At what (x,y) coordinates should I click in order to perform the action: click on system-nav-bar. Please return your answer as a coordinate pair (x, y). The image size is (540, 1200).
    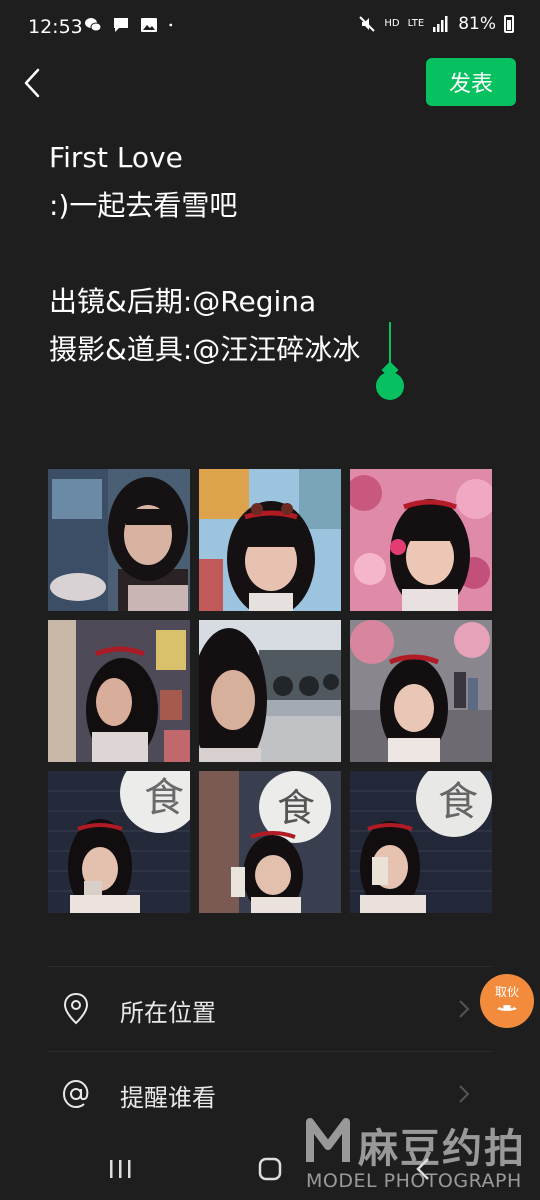
    Looking at the image, I should click on (270, 1170).